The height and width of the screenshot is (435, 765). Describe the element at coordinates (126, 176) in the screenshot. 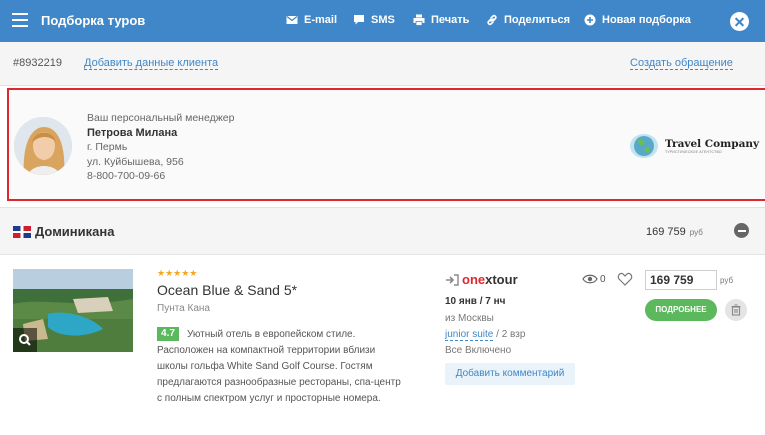

I see `manager-phone: 8-800-700-09-66` at that location.